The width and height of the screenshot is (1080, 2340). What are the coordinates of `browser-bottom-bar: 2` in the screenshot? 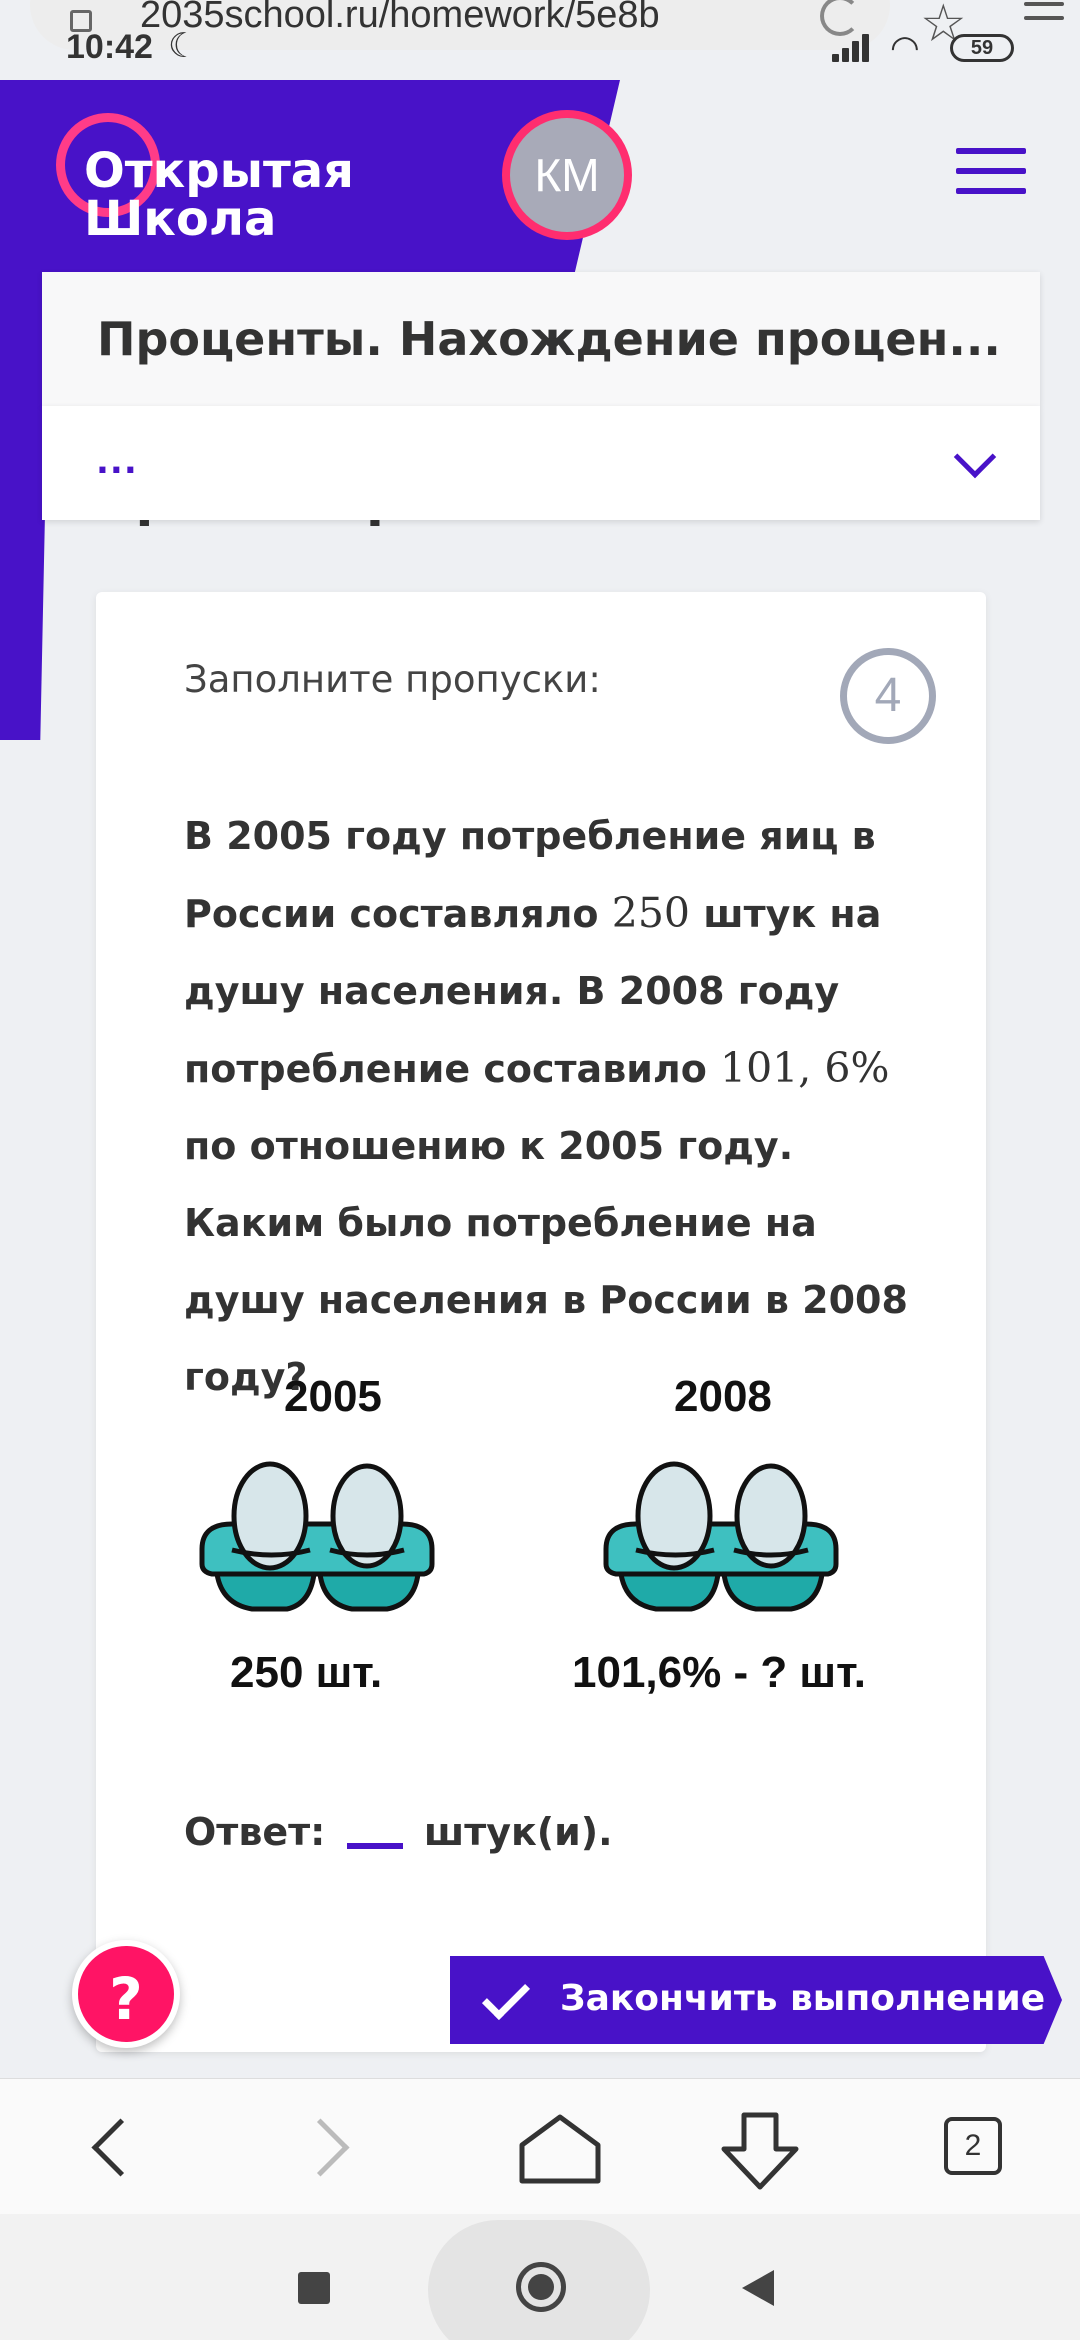 It's located at (540, 2146).